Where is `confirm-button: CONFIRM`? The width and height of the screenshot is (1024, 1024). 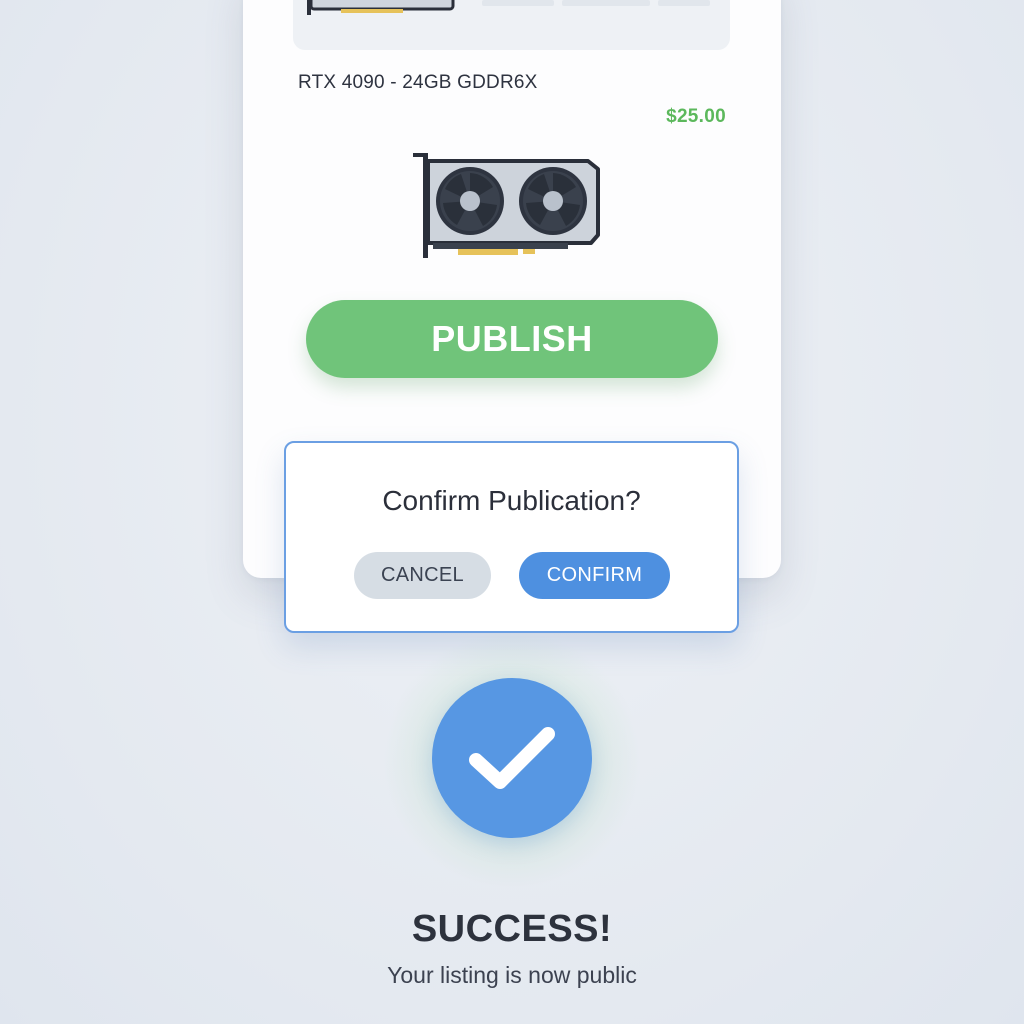 confirm-button: CONFIRM is located at coordinates (594, 575).